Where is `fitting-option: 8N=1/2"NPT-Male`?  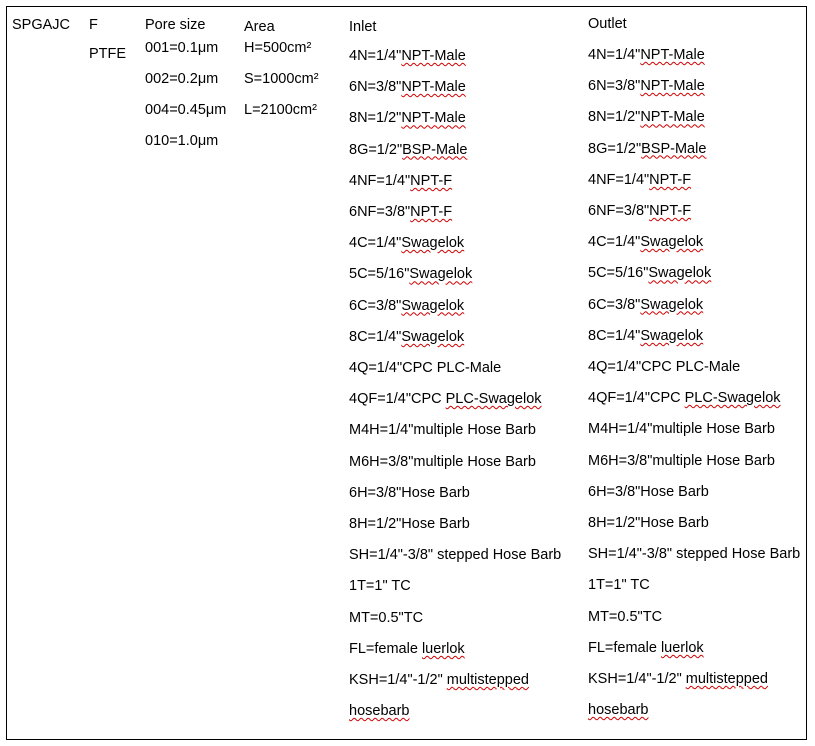 fitting-option: 8N=1/2"NPT-Male is located at coordinates (646, 117).